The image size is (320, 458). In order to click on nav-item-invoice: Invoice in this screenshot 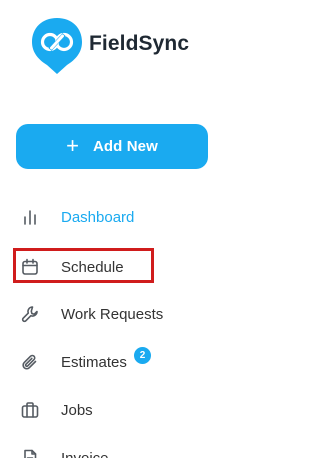, I will do `click(64, 450)`.